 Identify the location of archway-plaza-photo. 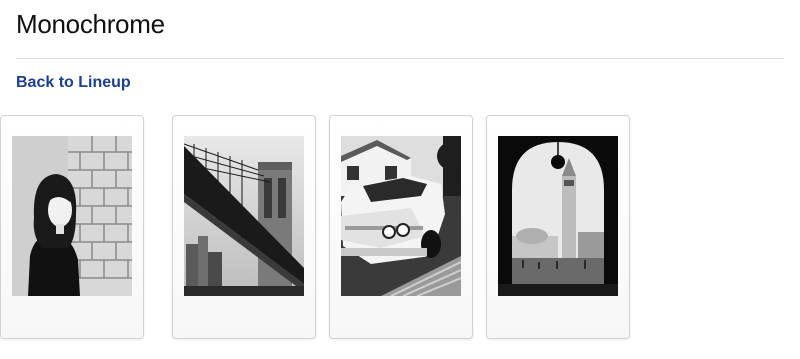
(558, 216).